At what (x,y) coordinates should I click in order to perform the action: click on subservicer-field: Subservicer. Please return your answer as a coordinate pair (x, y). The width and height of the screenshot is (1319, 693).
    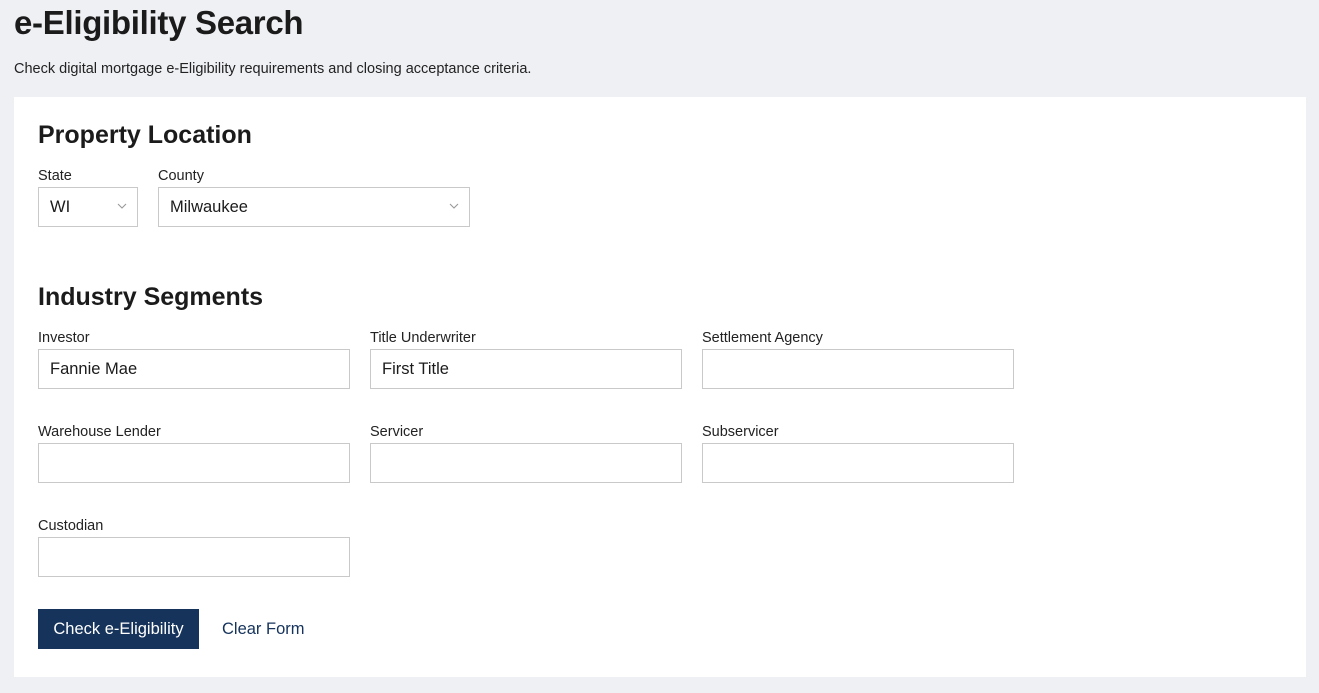
    Looking at the image, I should click on (858, 453).